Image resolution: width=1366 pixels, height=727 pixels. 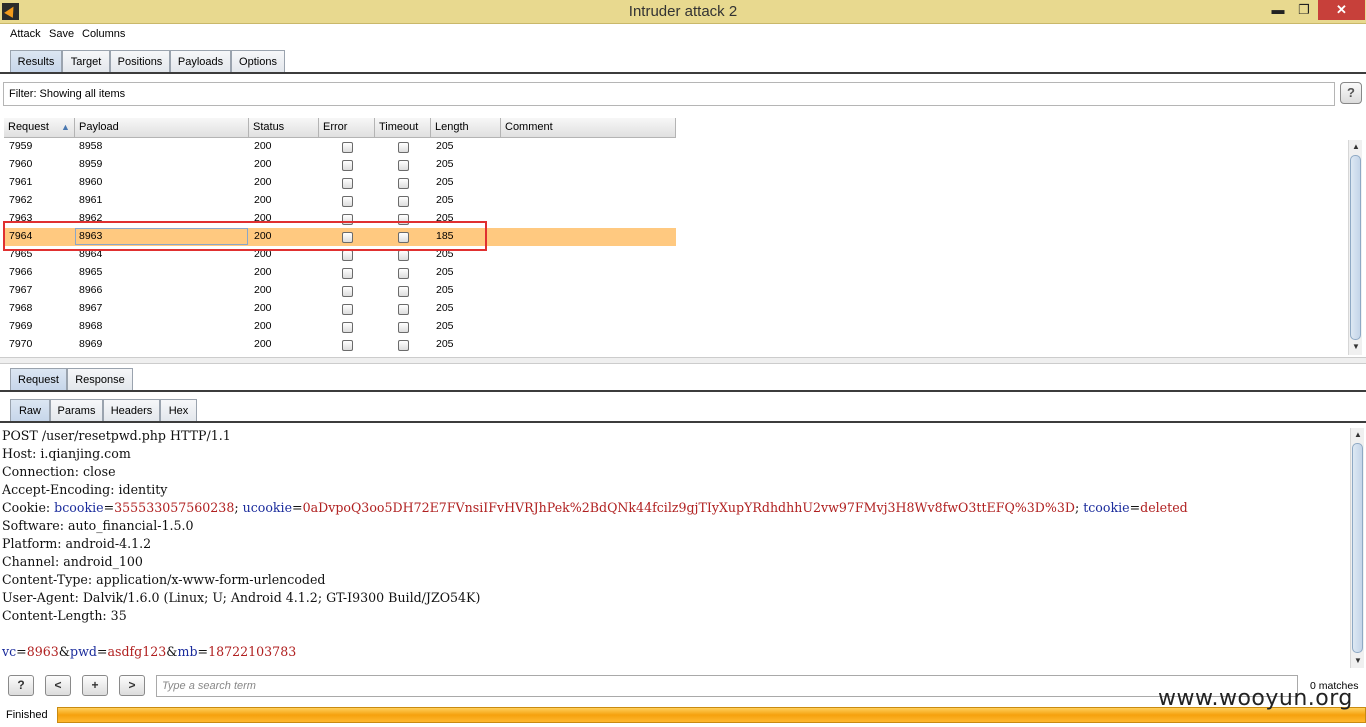 What do you see at coordinates (21, 290) in the screenshot?
I see `cell-request: 7967` at bounding box center [21, 290].